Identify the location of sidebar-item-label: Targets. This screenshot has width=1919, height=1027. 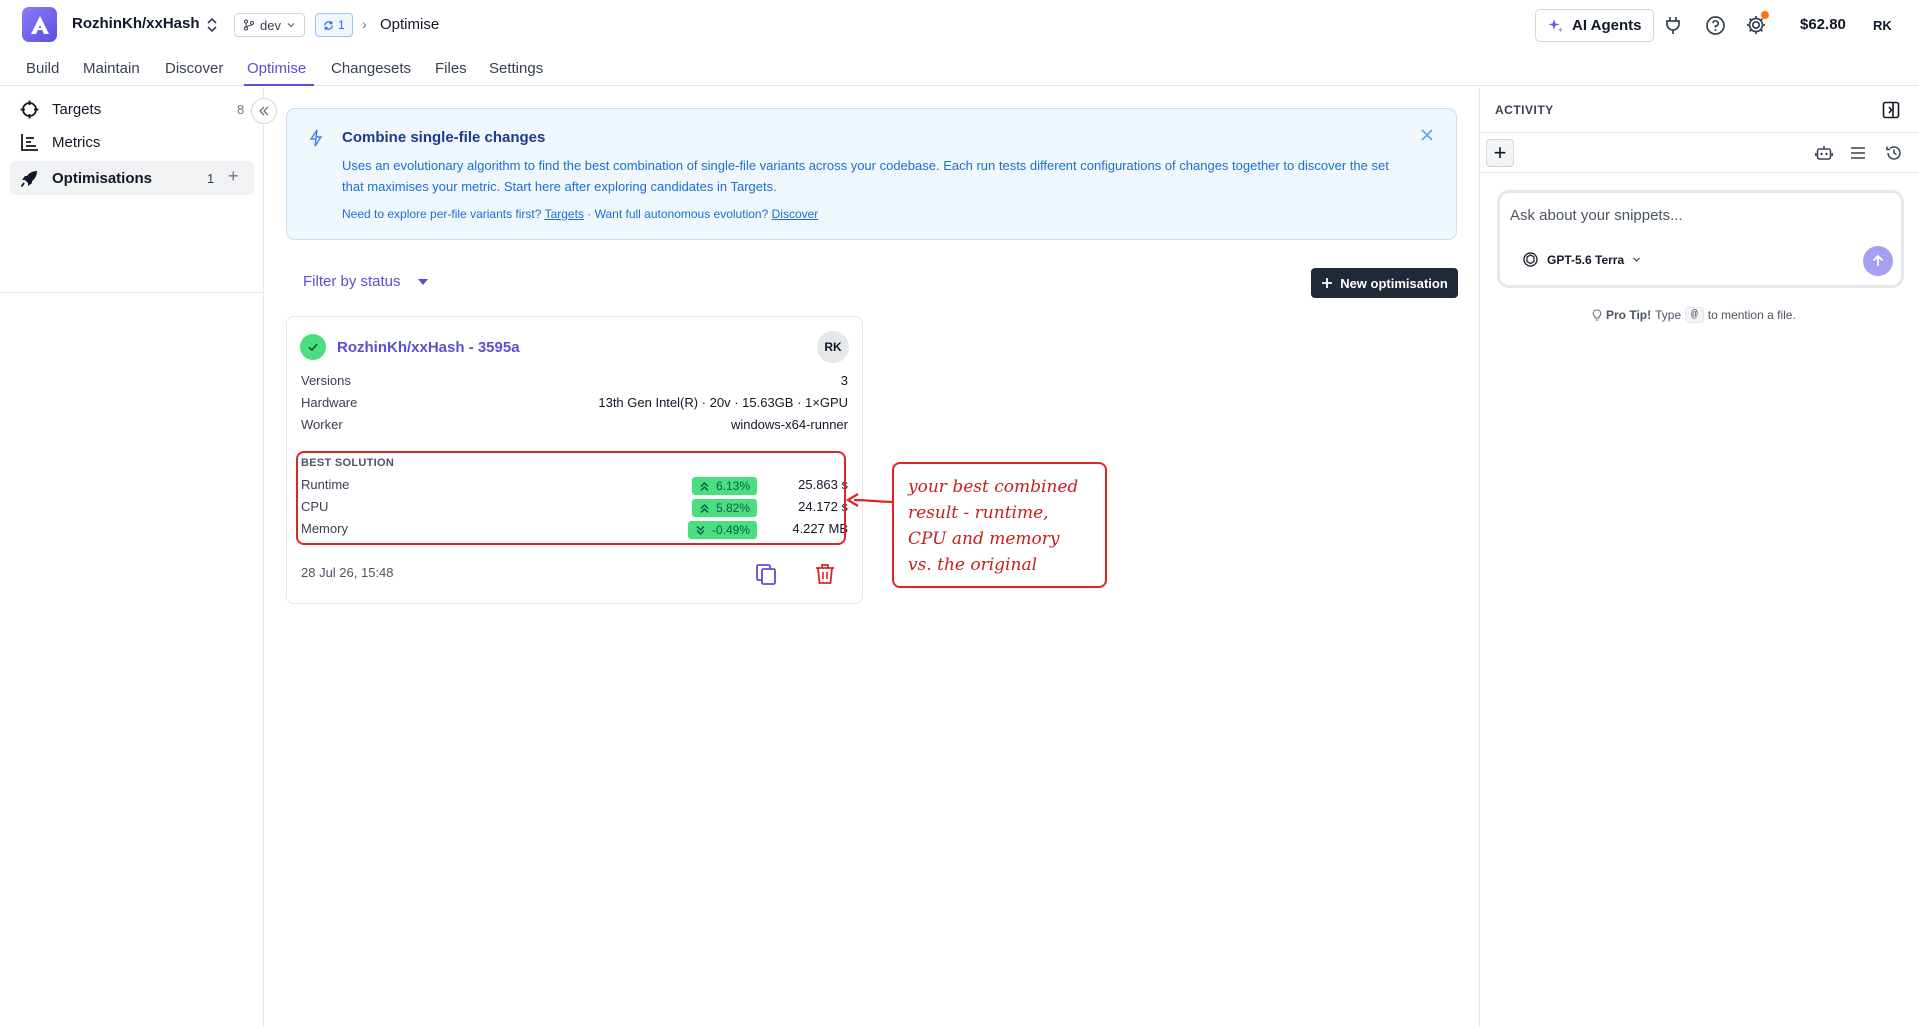
(77, 109).